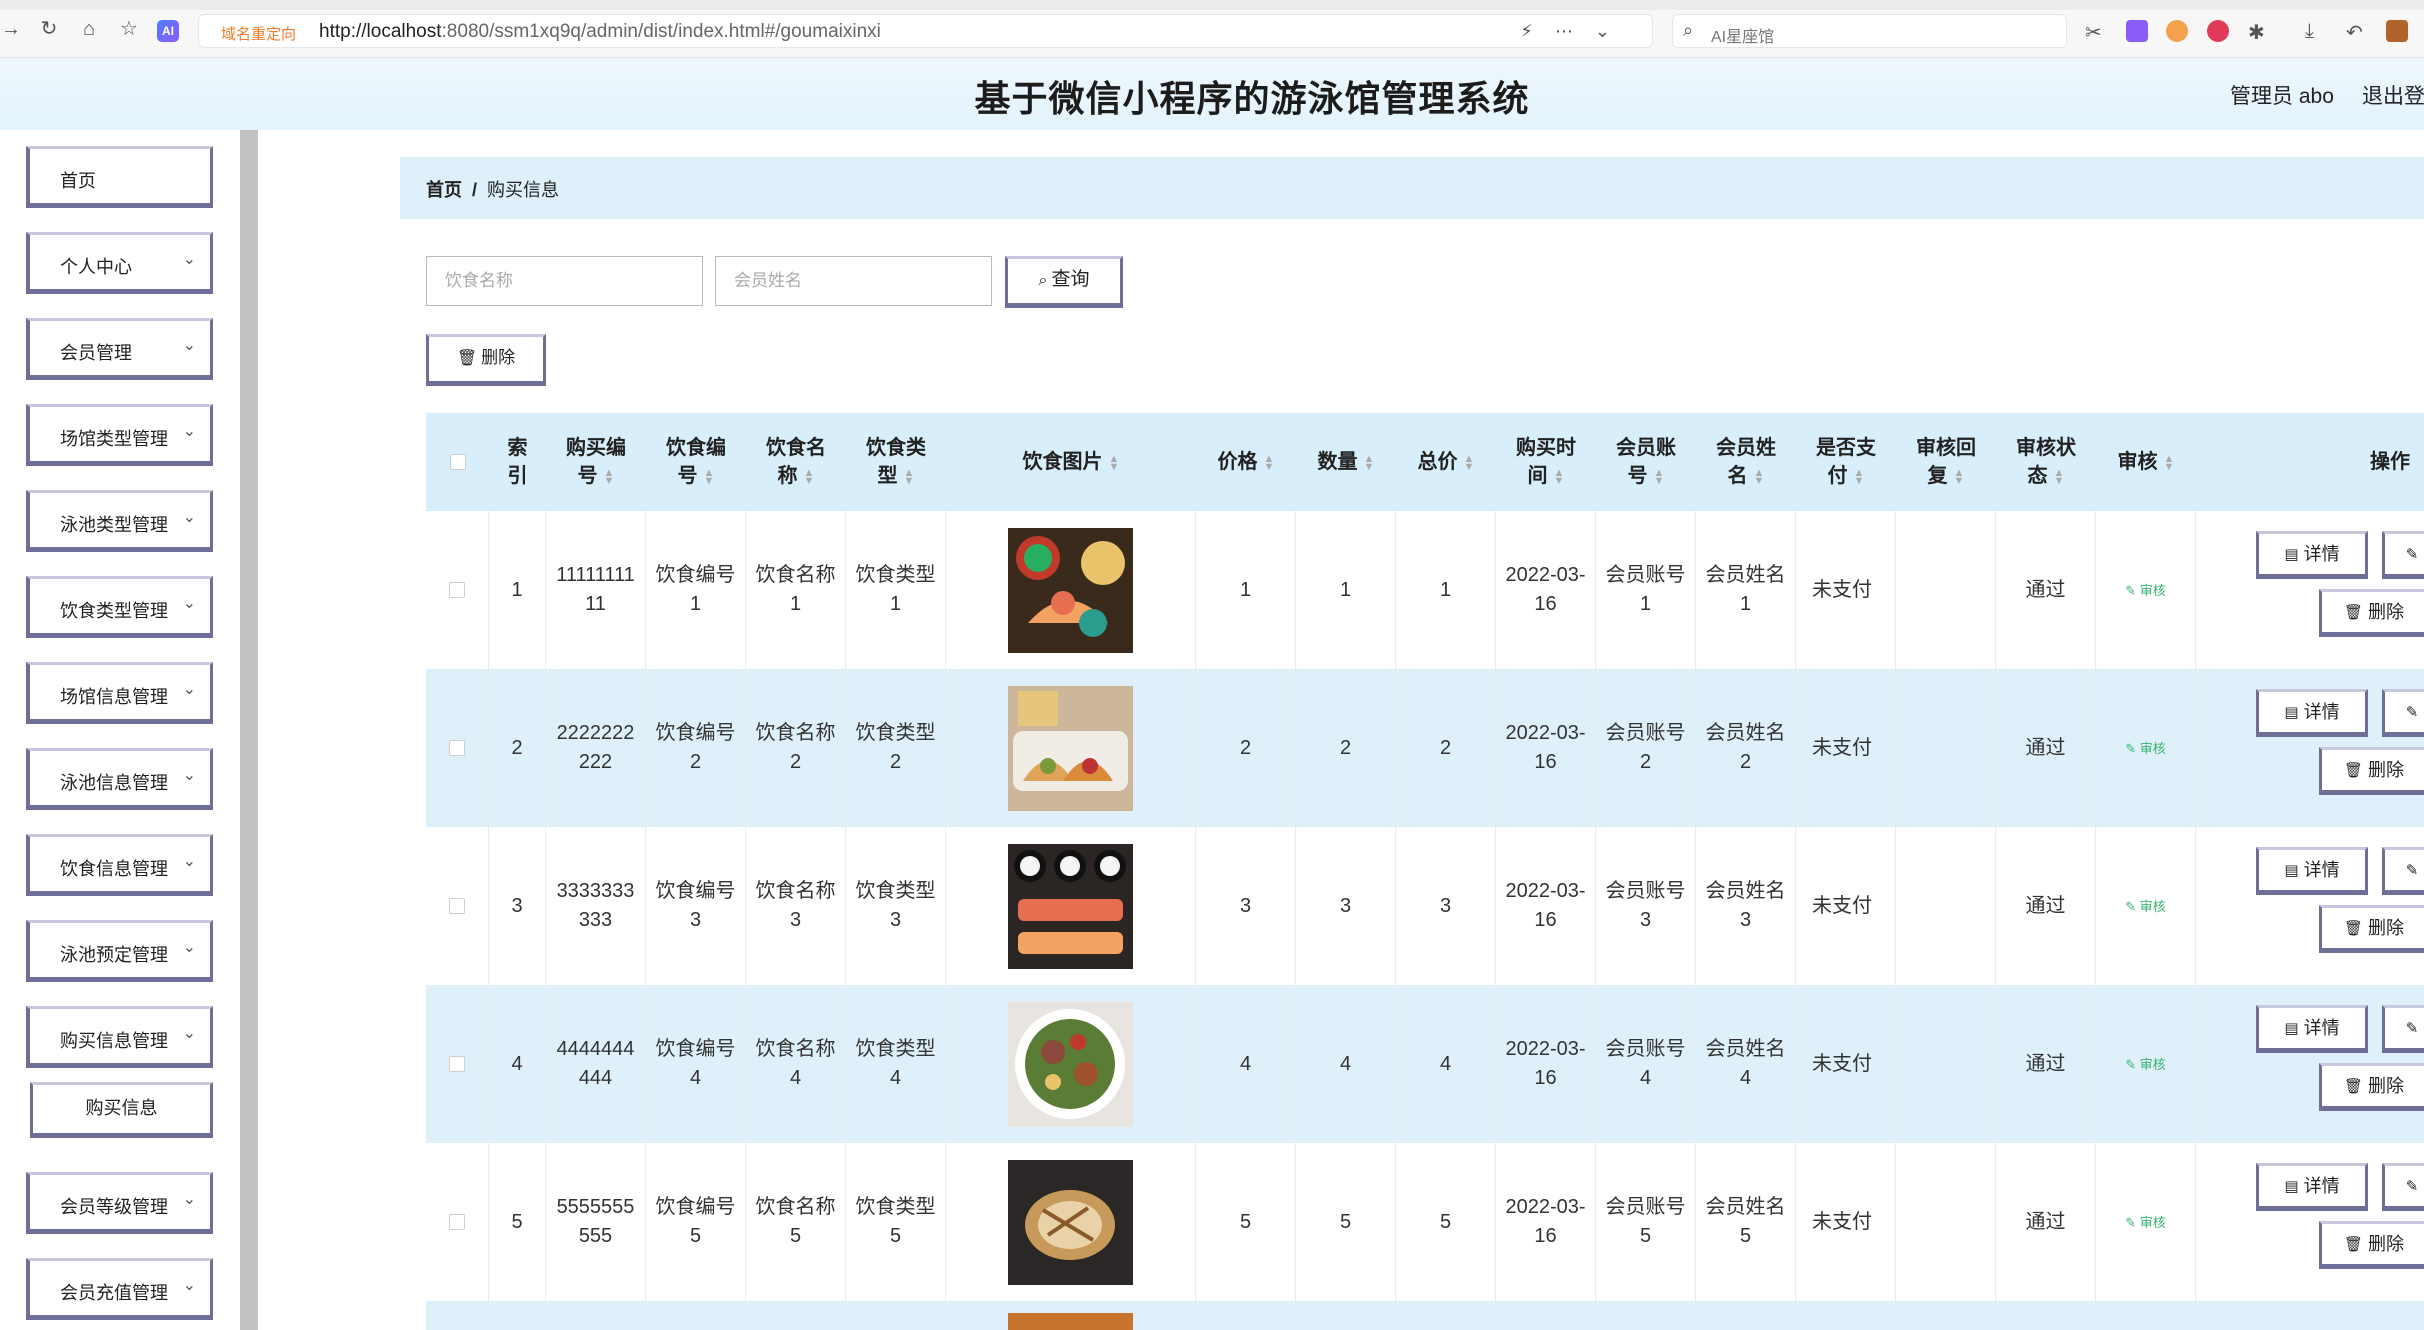  I want to click on puzzle-extensions-icon: ✱, so click(2259, 32).